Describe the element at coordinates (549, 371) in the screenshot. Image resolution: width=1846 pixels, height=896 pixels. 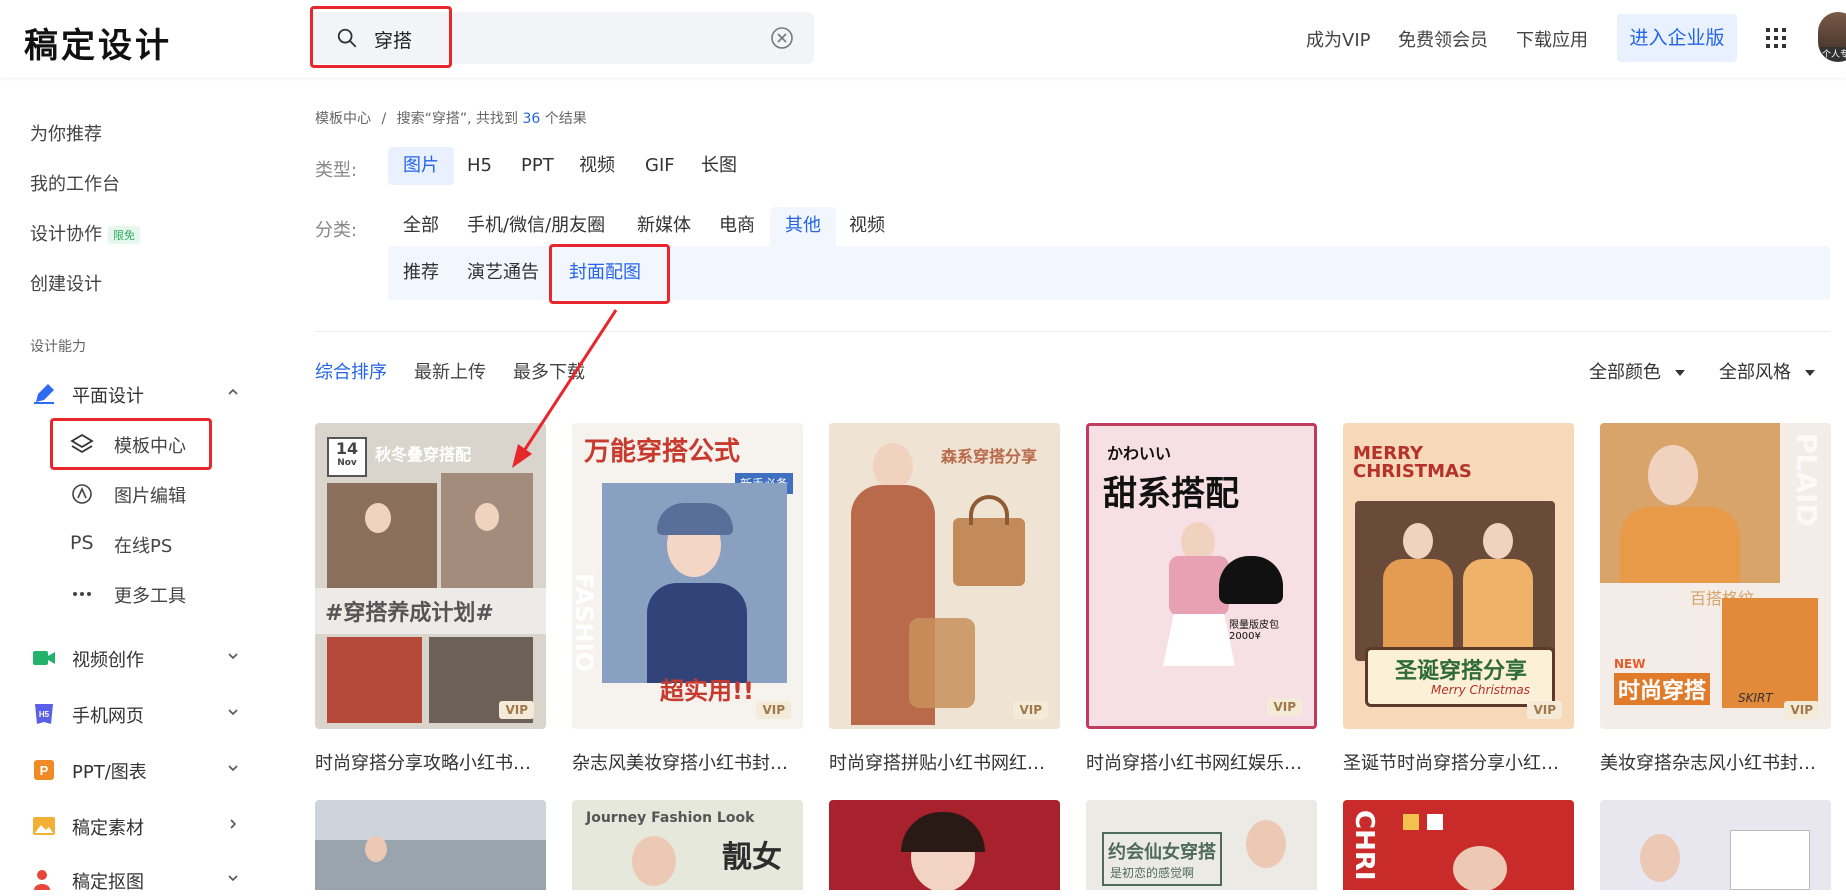
I see `sort-most-downloaded: 最多下载` at that location.